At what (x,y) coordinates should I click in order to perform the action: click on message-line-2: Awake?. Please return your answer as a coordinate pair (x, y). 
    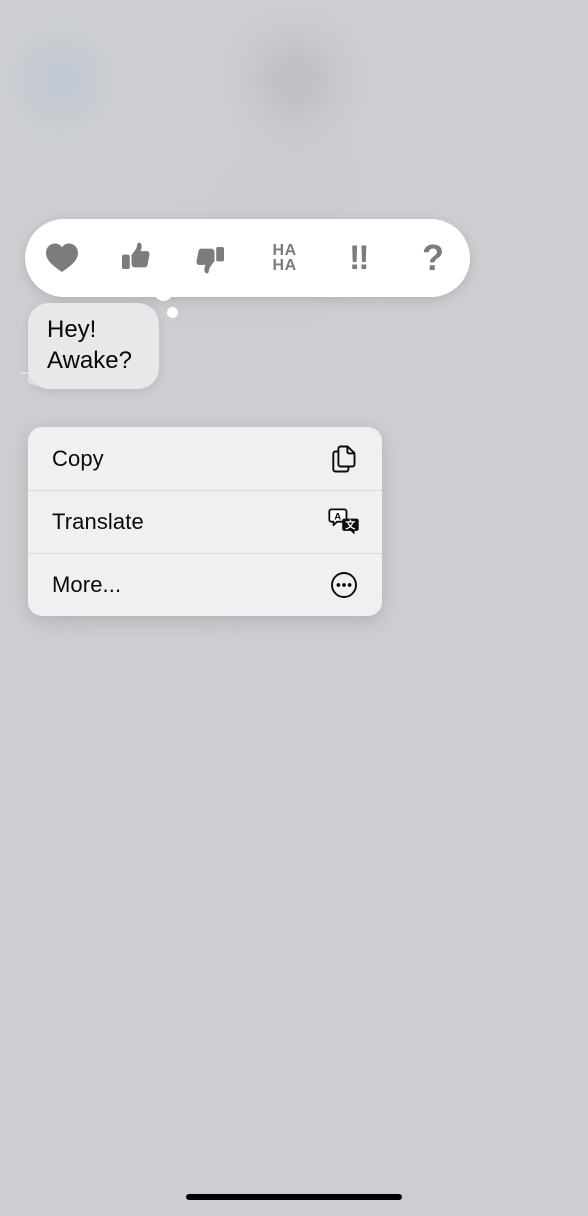
    Looking at the image, I should click on (89, 360).